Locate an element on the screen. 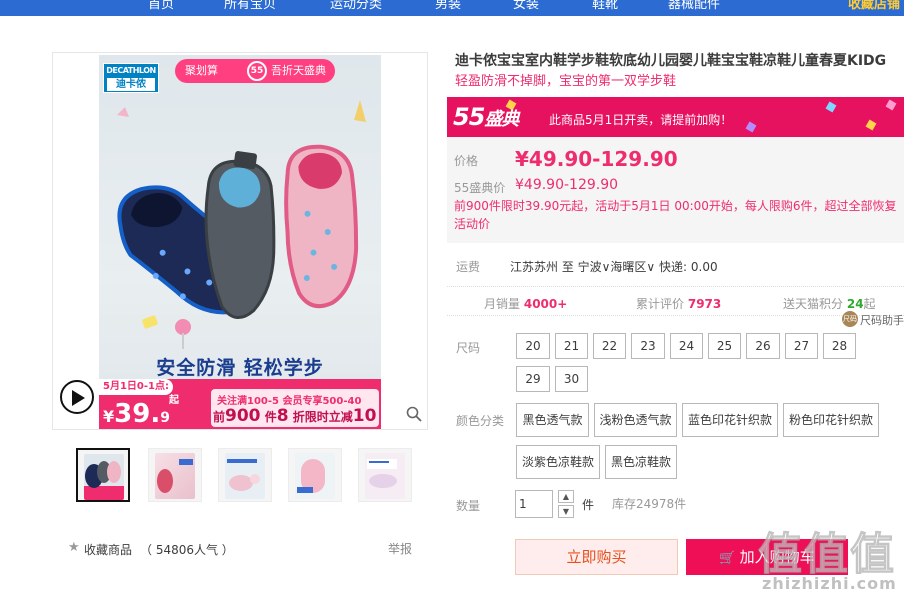  size-option-30: 30 is located at coordinates (571, 379).